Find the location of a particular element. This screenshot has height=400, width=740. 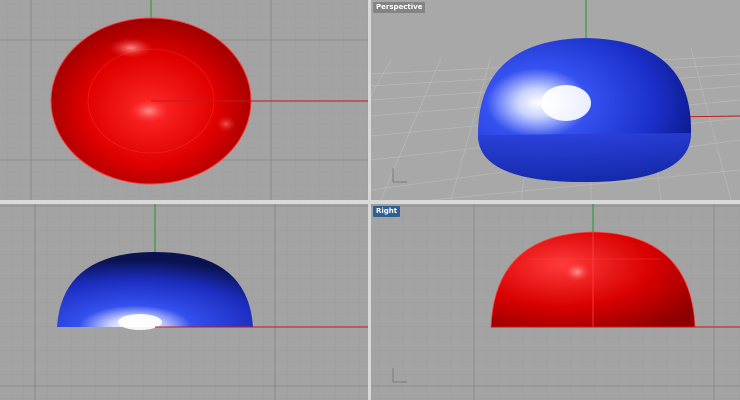

blue-dome-perspective is located at coordinates (585, 110).